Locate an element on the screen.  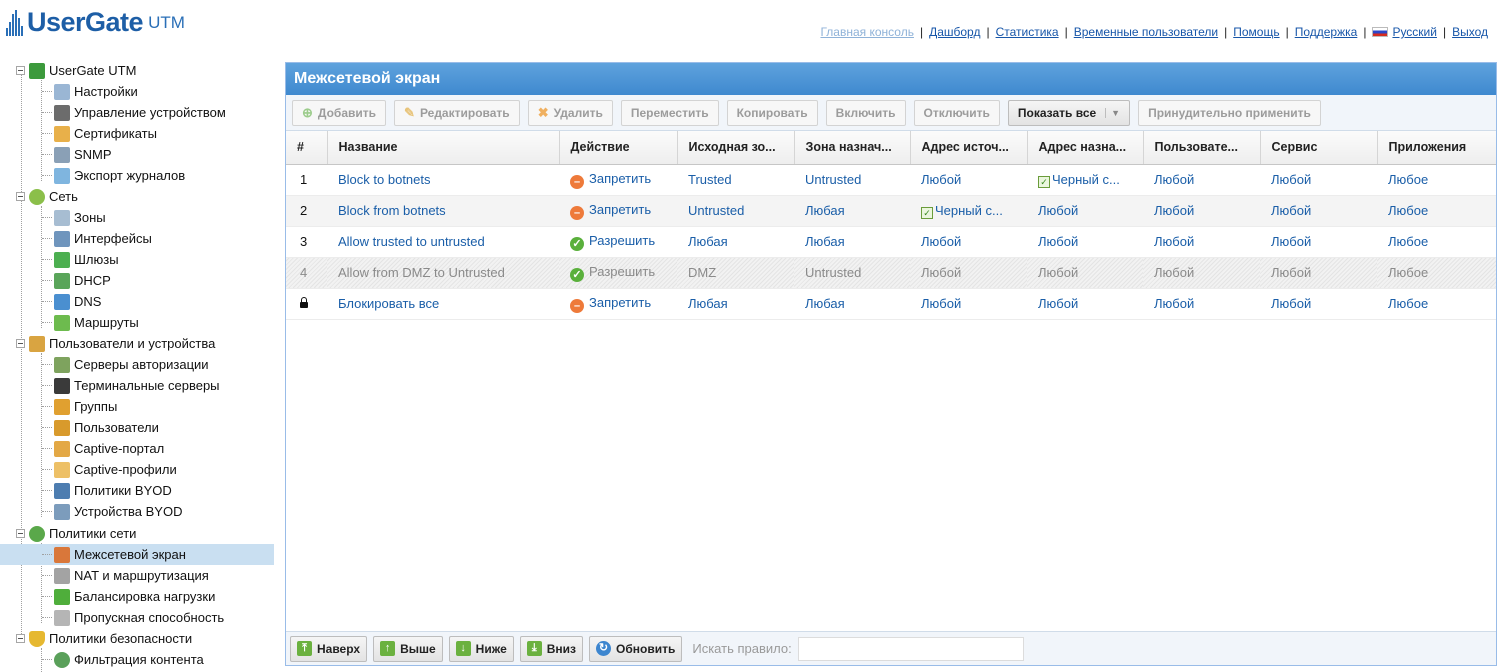
refresh-button: ↻ Обновить is located at coordinates (636, 648).